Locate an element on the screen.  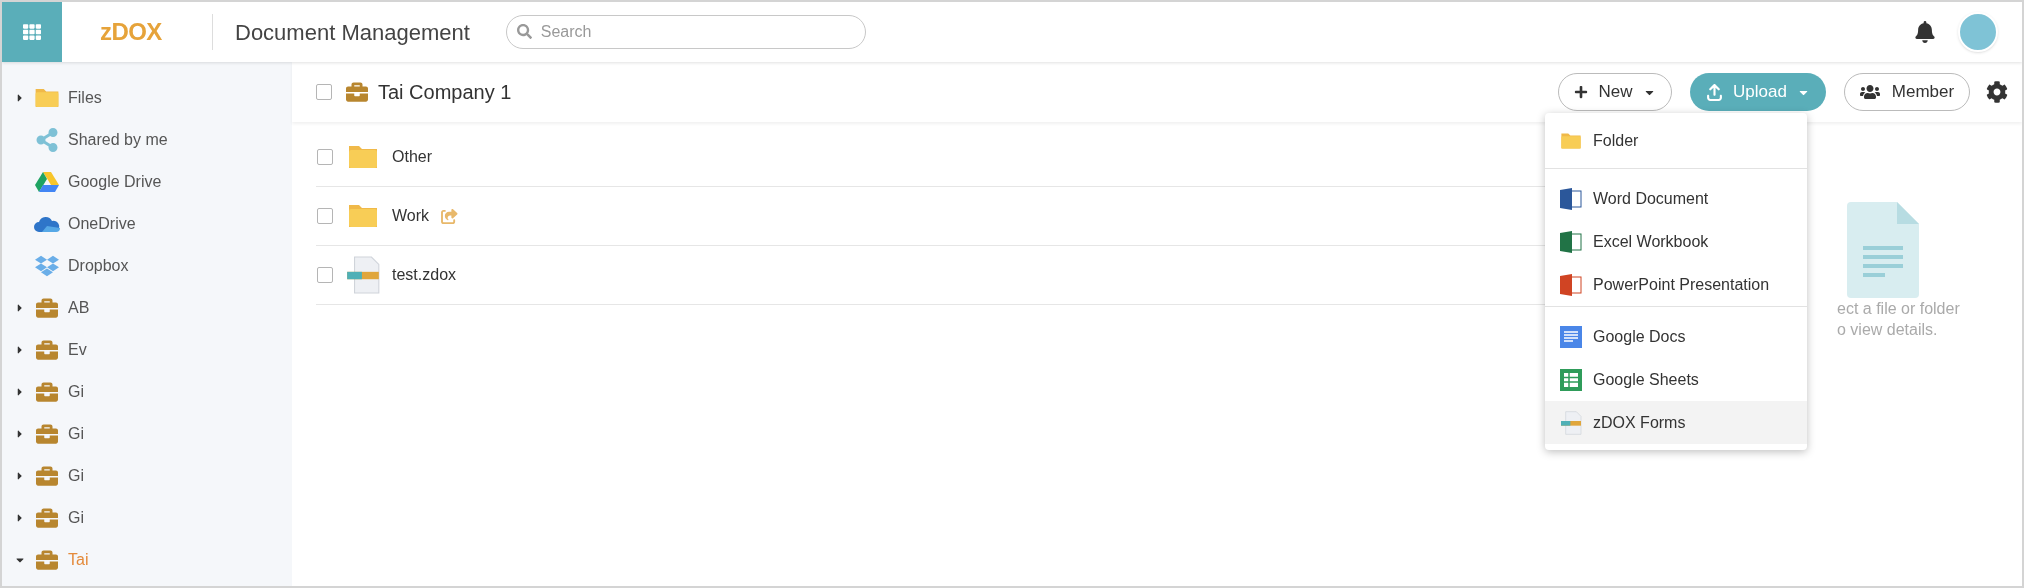
sidebar-item: Google Drive is located at coordinates (147, 182).